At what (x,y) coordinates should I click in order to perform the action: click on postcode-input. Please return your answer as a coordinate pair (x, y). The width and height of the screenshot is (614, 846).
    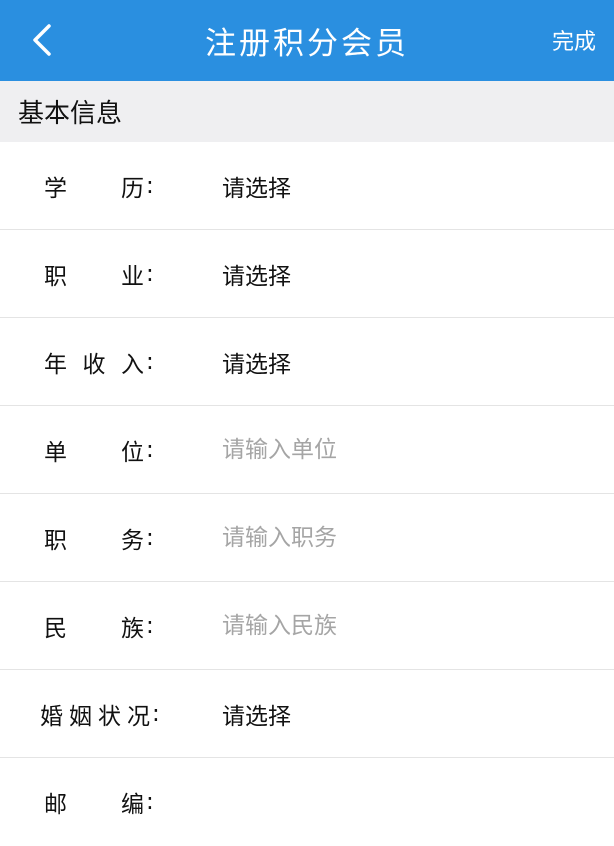
    Looking at the image, I should click on (402, 802).